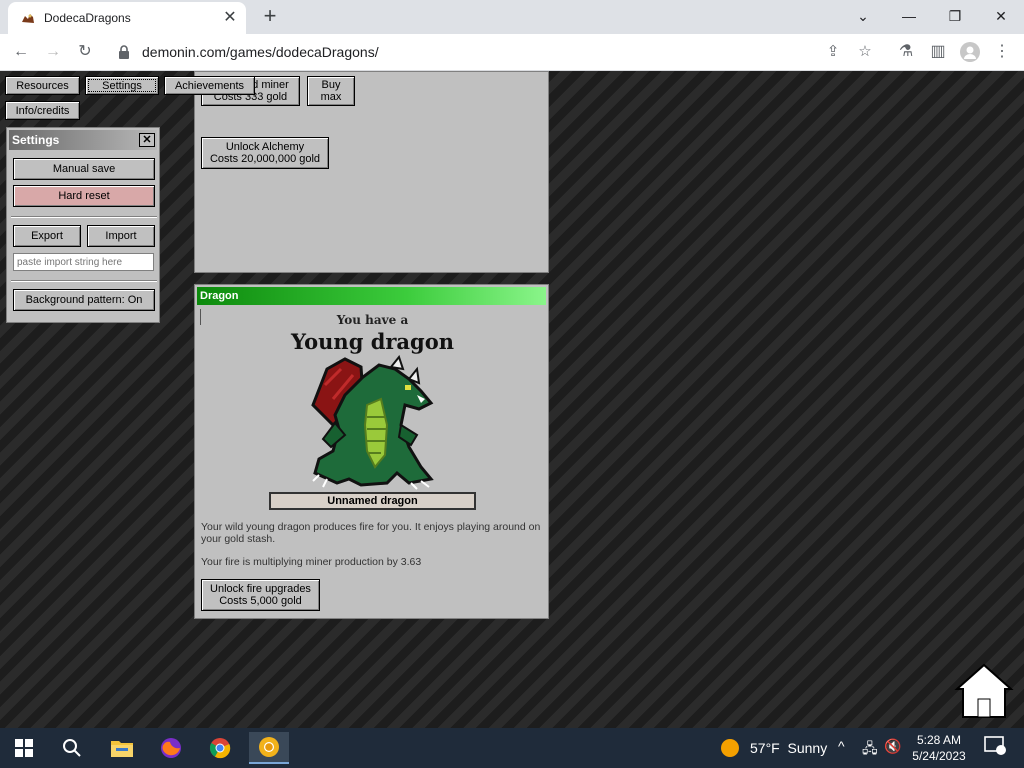 This screenshot has height=768, width=1024. I want to click on system-clock: 5:28 AM 5/24/2023, so click(939, 748).